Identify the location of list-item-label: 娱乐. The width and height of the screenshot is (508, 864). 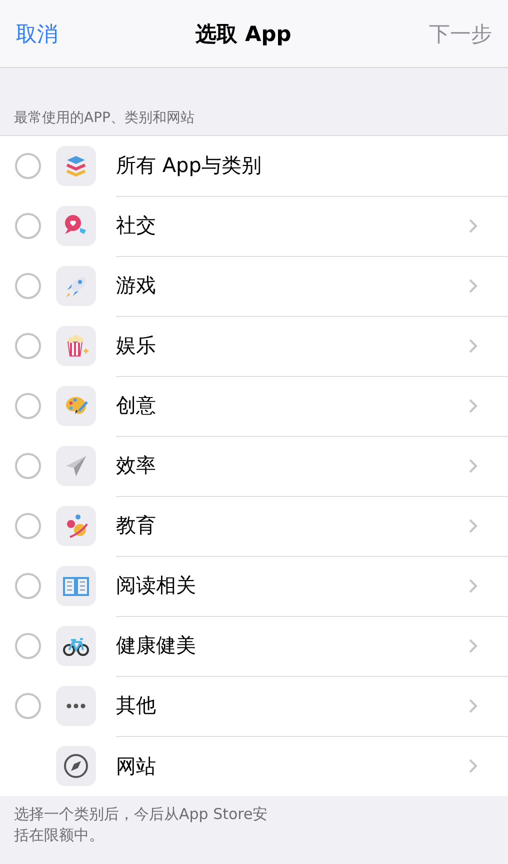
(292, 345).